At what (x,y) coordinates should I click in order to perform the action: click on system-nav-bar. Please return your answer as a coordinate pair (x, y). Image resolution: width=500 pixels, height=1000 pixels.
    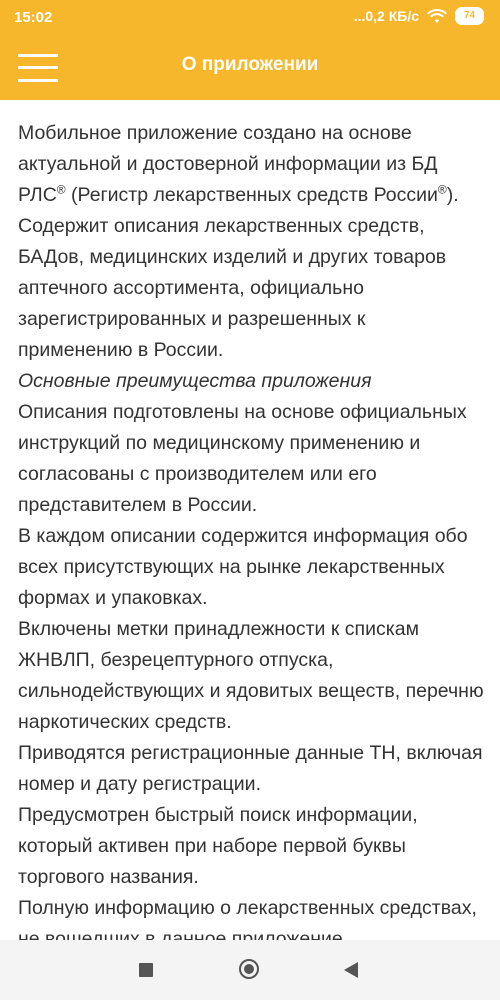
    Looking at the image, I should click on (250, 970).